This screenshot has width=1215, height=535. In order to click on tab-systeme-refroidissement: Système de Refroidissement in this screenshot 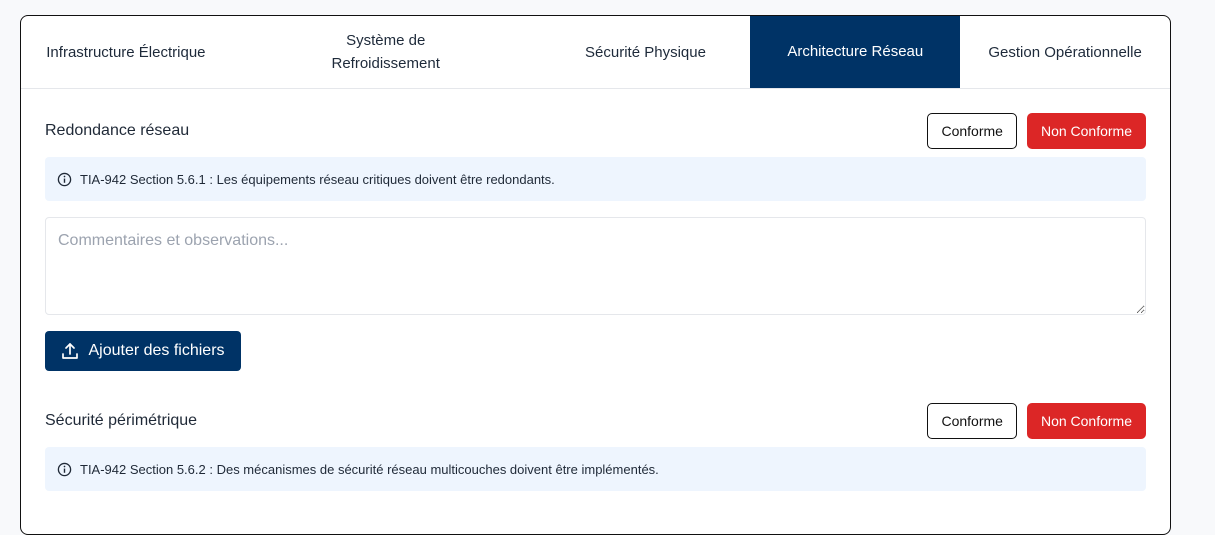, I will do `click(386, 52)`.